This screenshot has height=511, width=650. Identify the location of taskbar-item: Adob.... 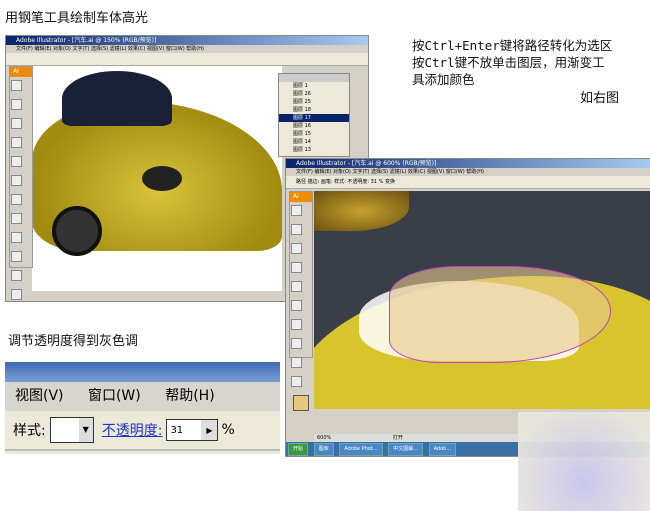
(442, 449).